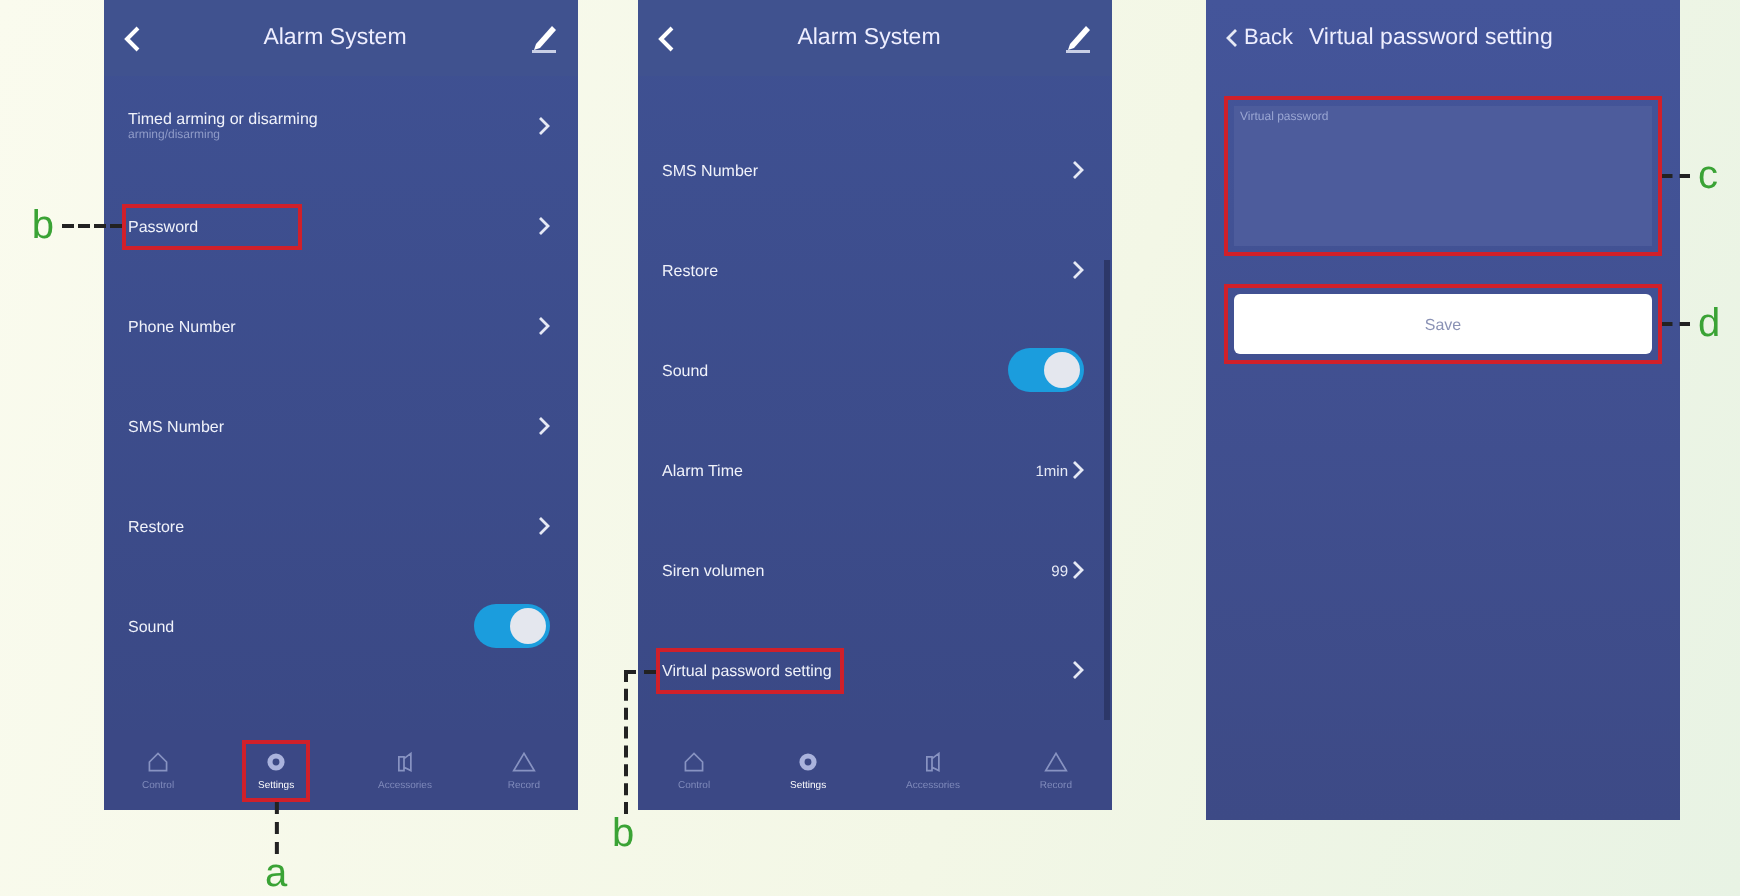  I want to click on row-label: Virtual password setting, so click(747, 670).